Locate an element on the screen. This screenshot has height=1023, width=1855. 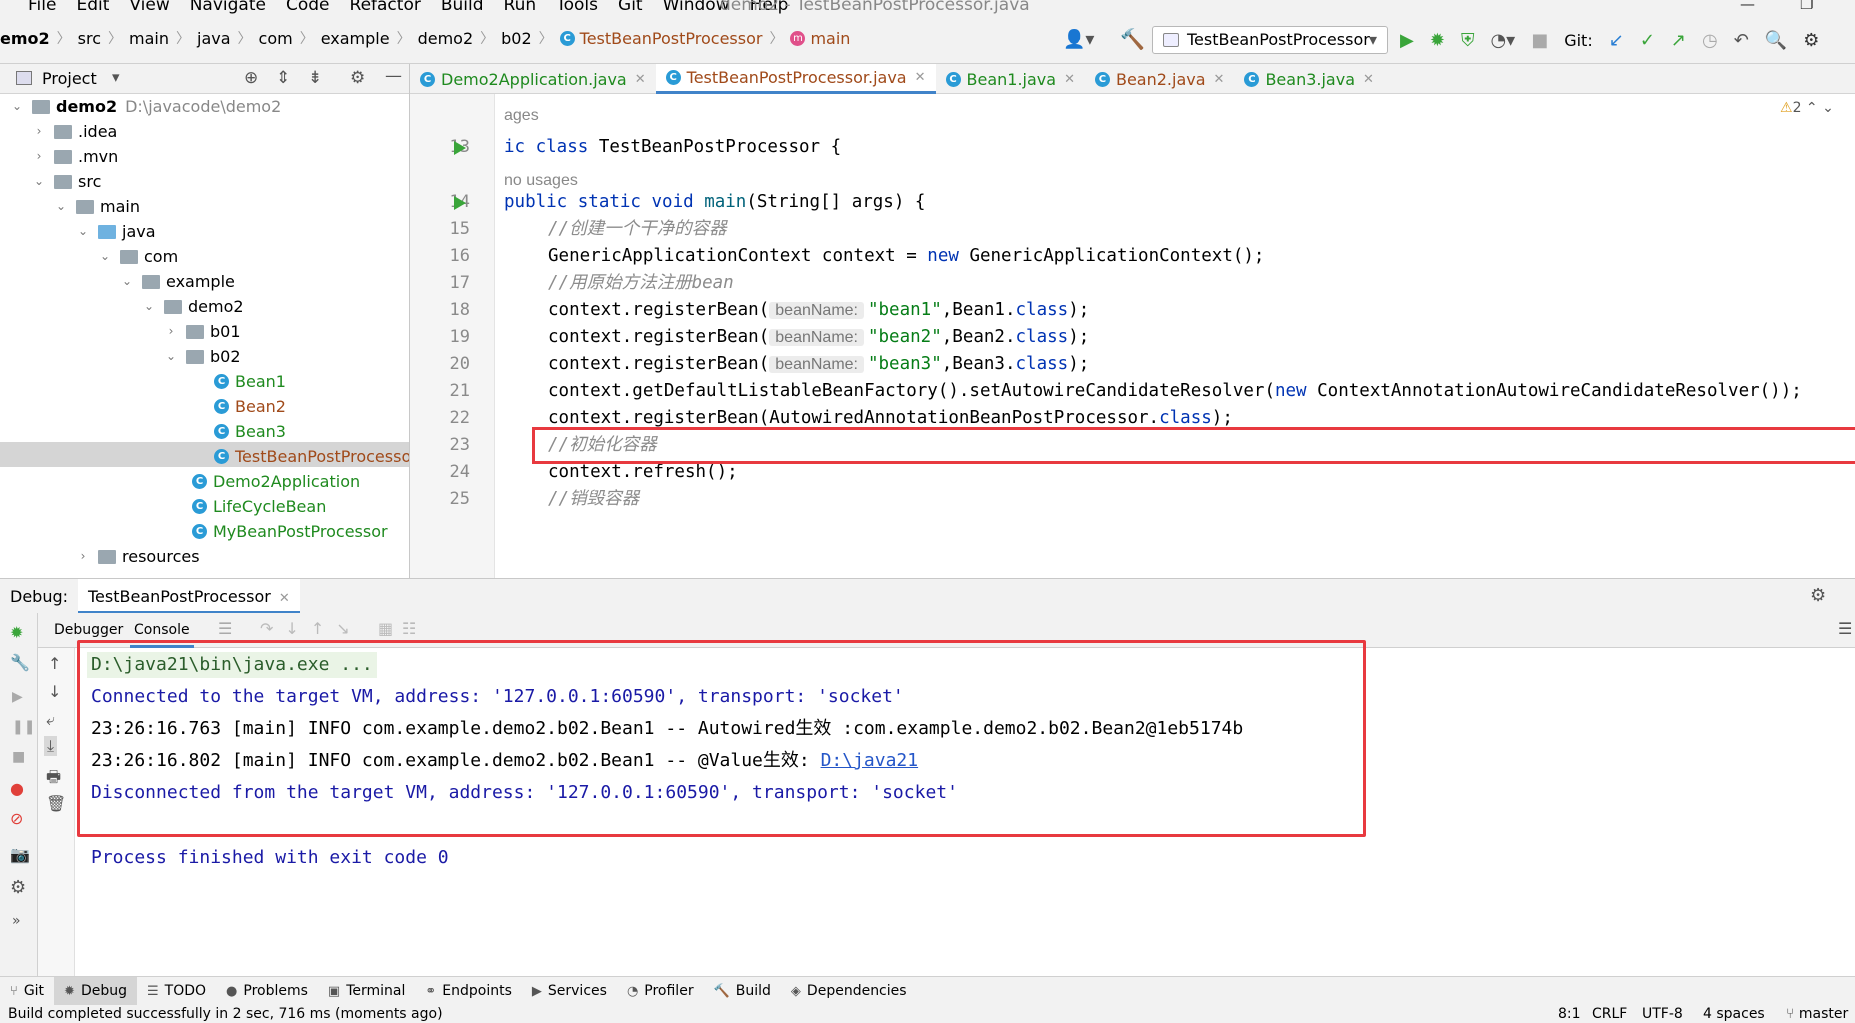
tab-bean1: C Bean1.java ✕ is located at coordinates (1010, 79).